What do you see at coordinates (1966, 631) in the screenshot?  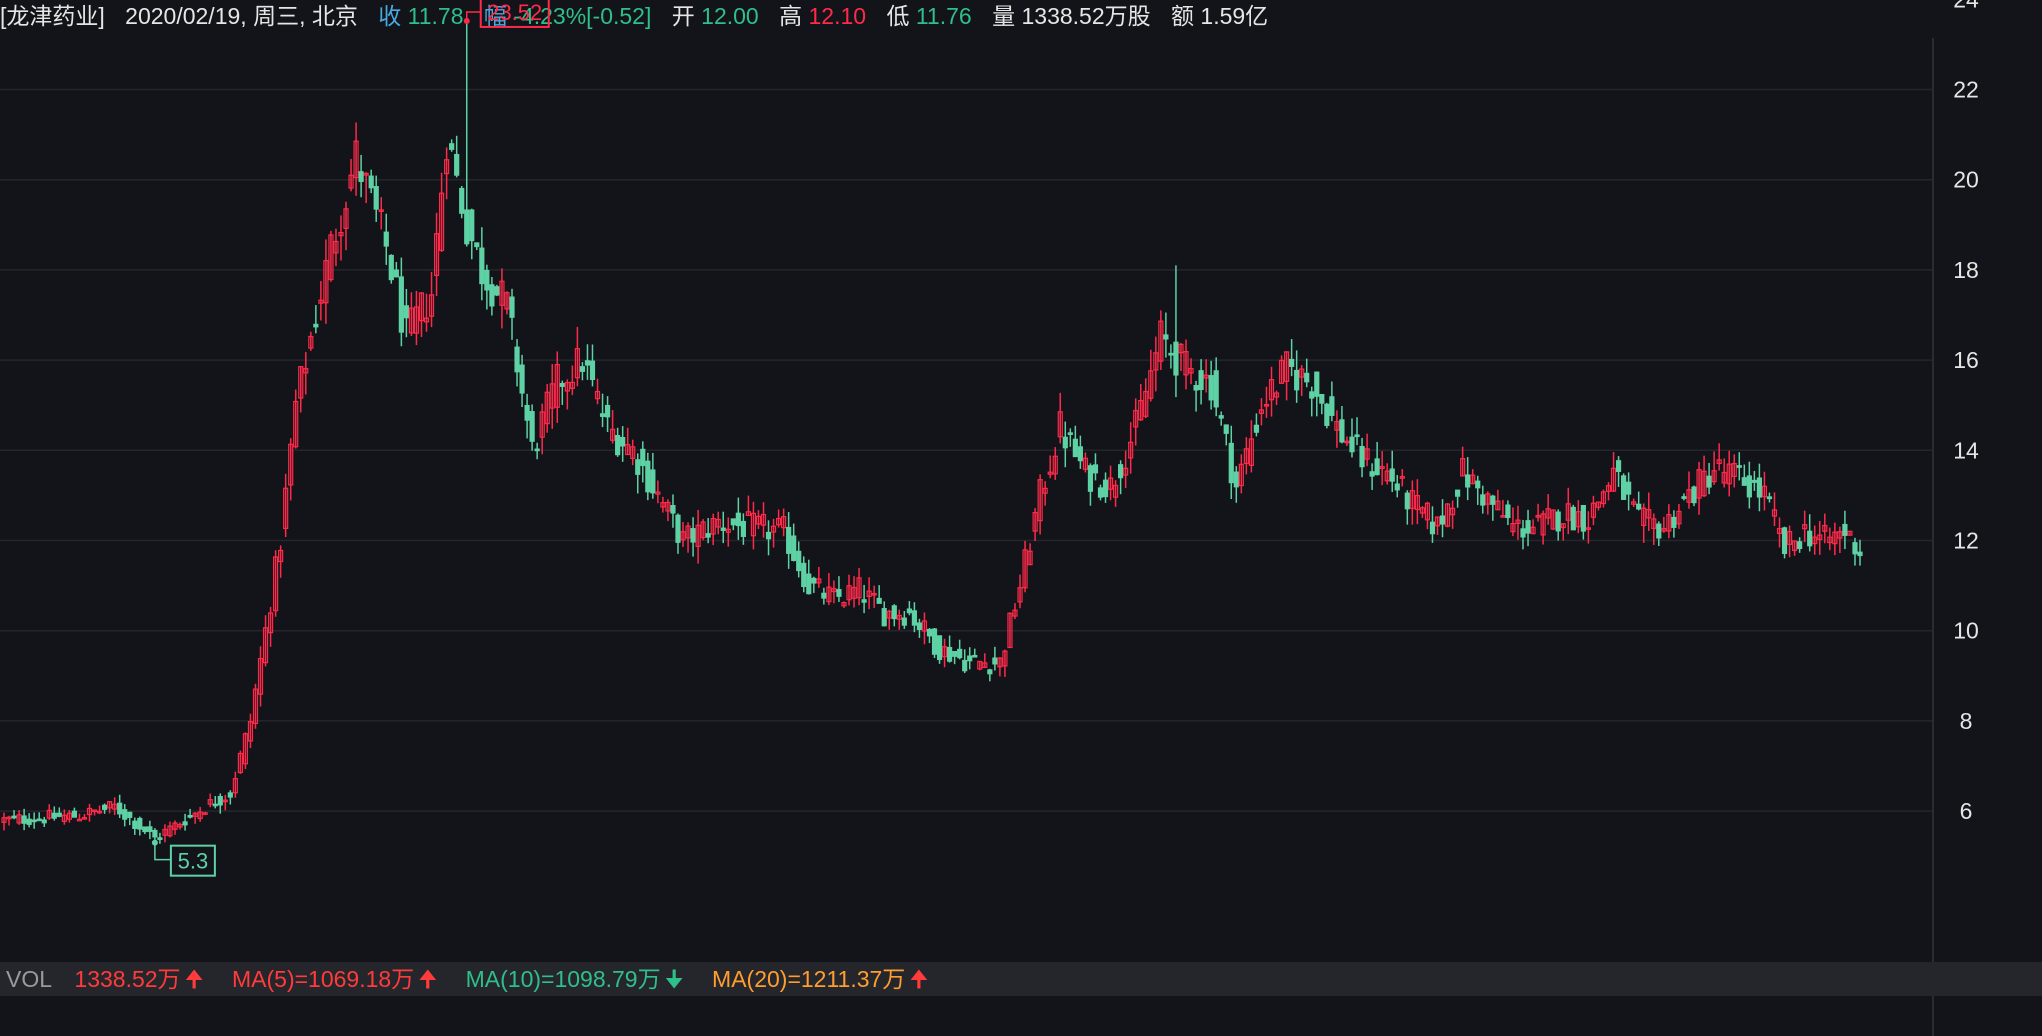 I see `y-tick-label: 10` at bounding box center [1966, 631].